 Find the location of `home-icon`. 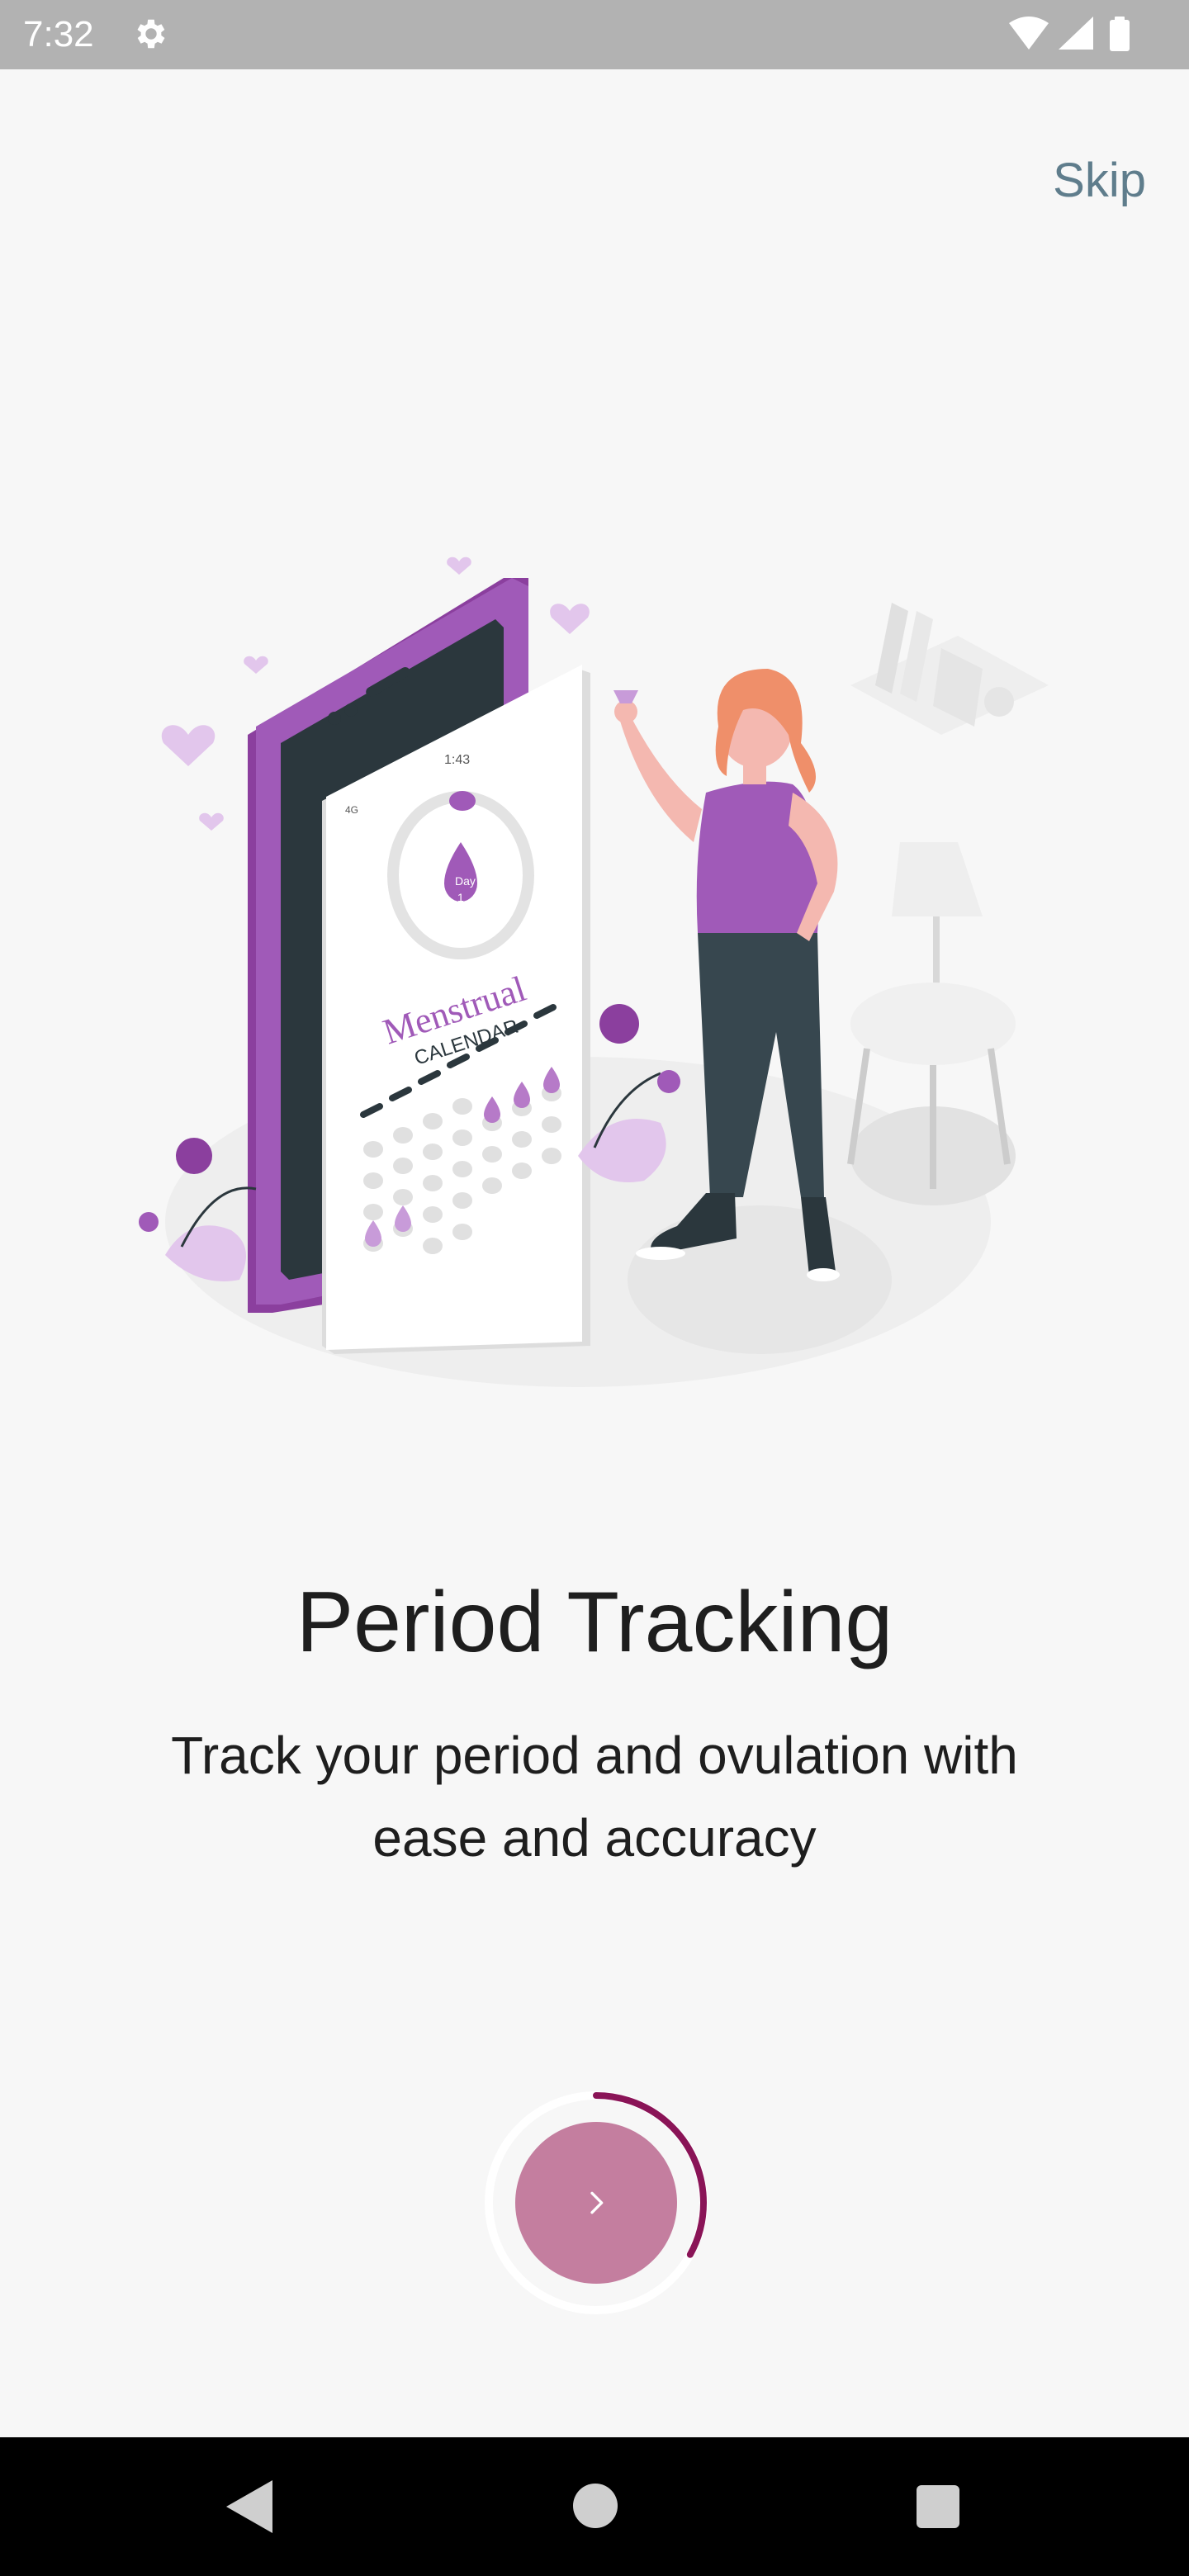

home-icon is located at coordinates (595, 2506).